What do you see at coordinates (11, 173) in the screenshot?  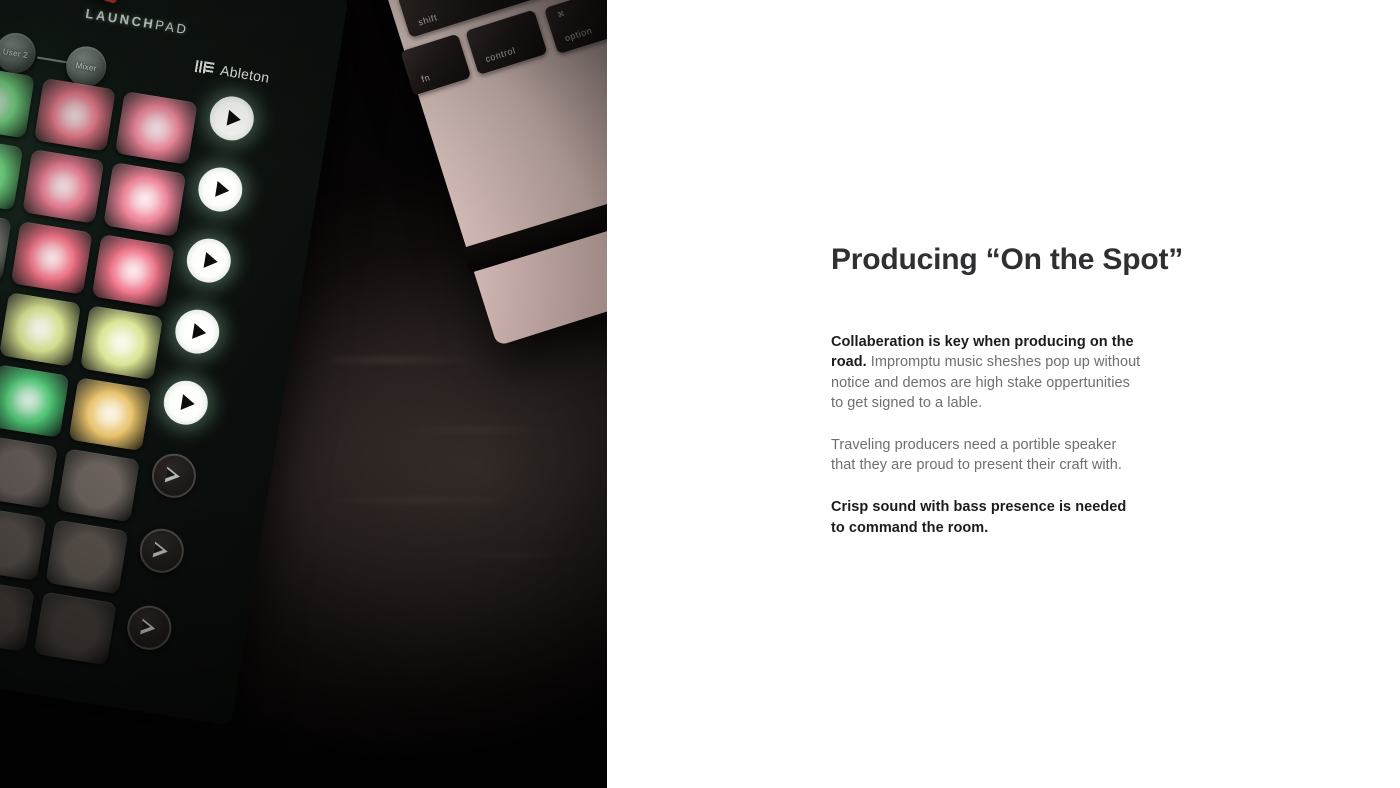 I see `pad-r2-c2` at bounding box center [11, 173].